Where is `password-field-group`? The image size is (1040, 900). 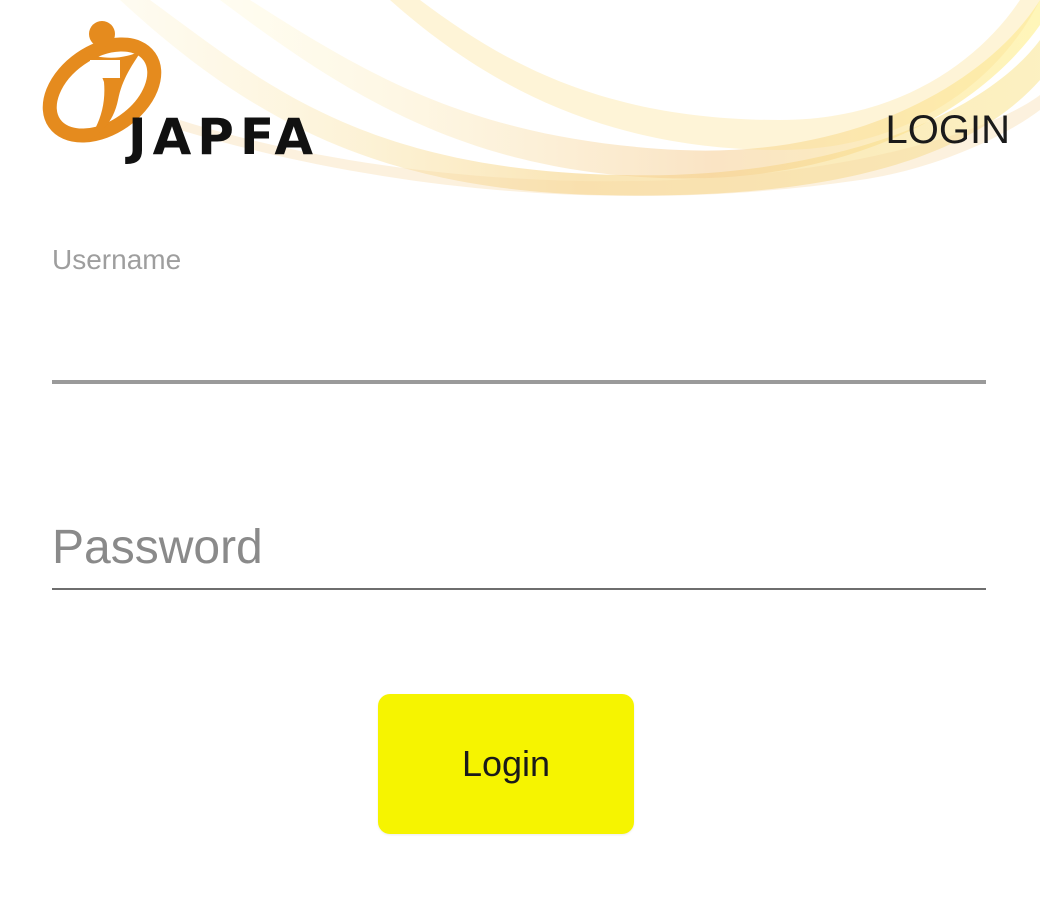
password-field-group is located at coordinates (519, 555).